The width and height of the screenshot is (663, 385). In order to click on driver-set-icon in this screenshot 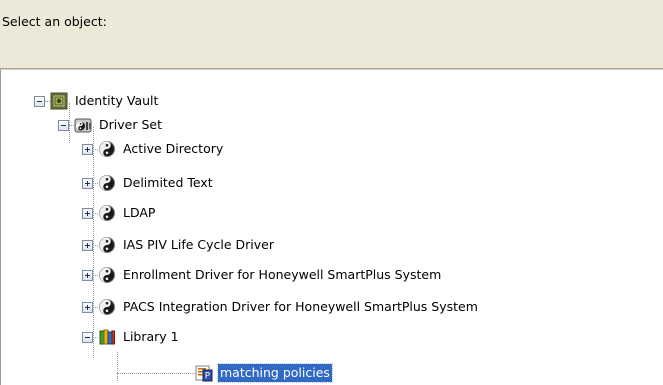, I will do `click(83, 125)`.